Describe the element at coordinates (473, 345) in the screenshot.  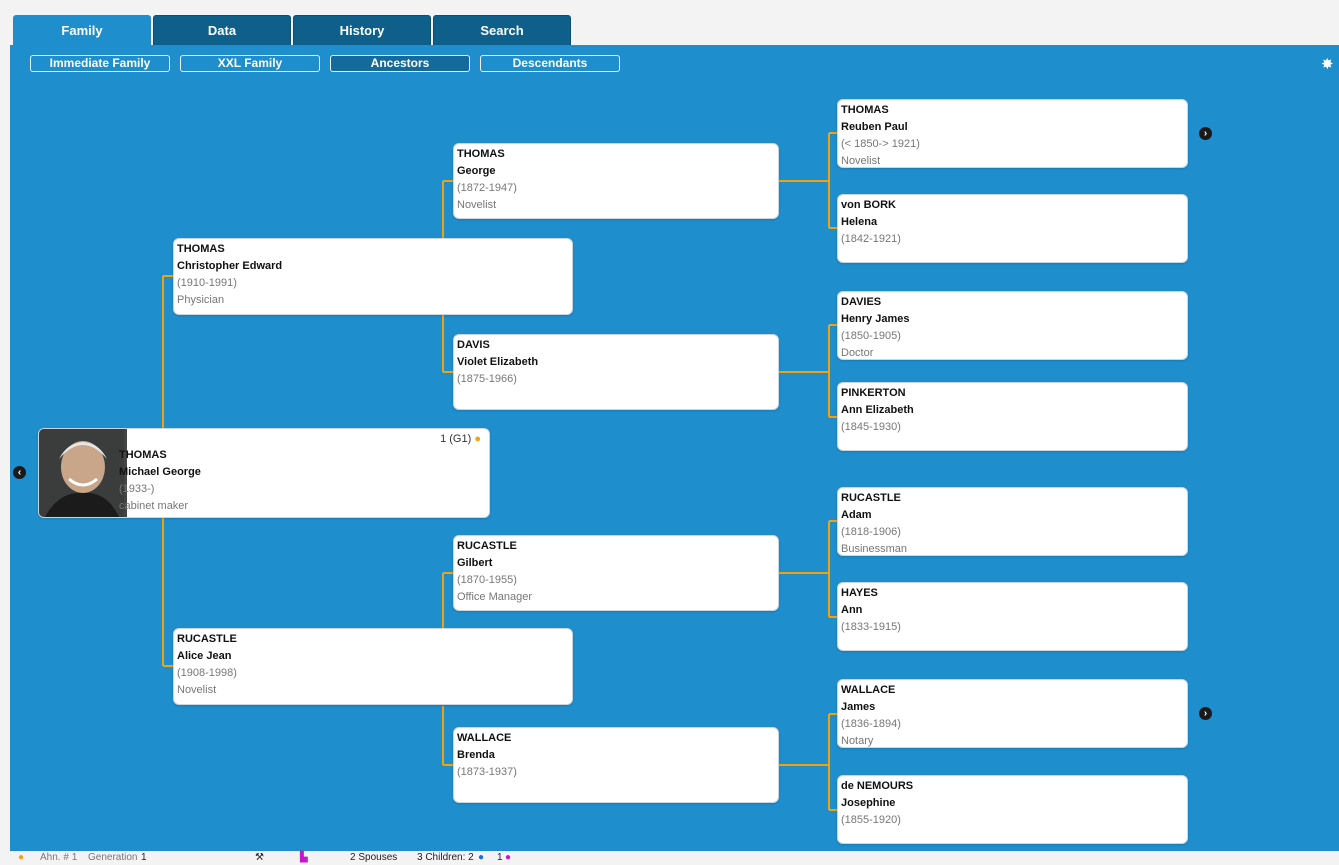
I see `surname: DAVIS` at that location.